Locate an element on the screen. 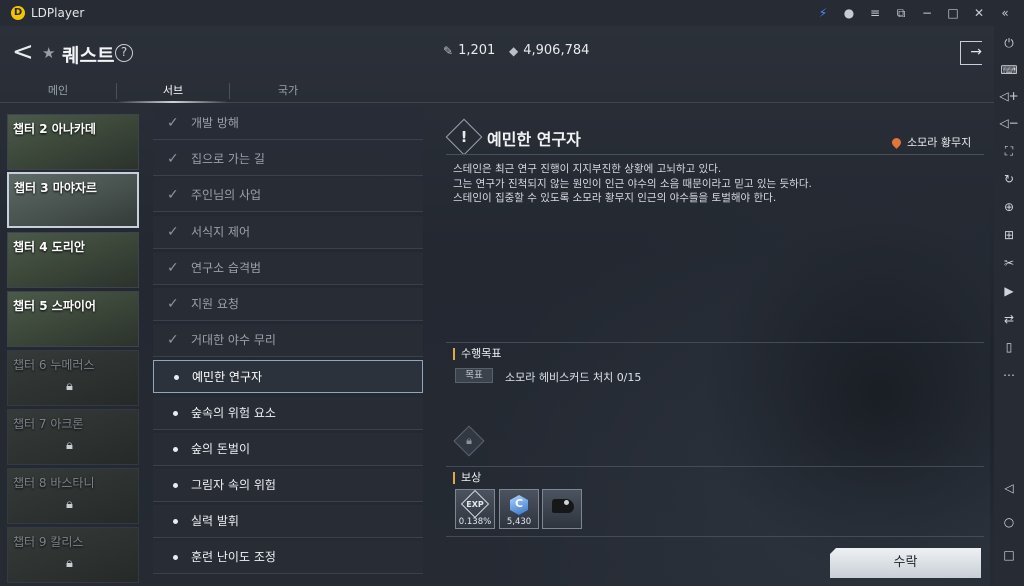  exit-button: → is located at coordinates (971, 53).